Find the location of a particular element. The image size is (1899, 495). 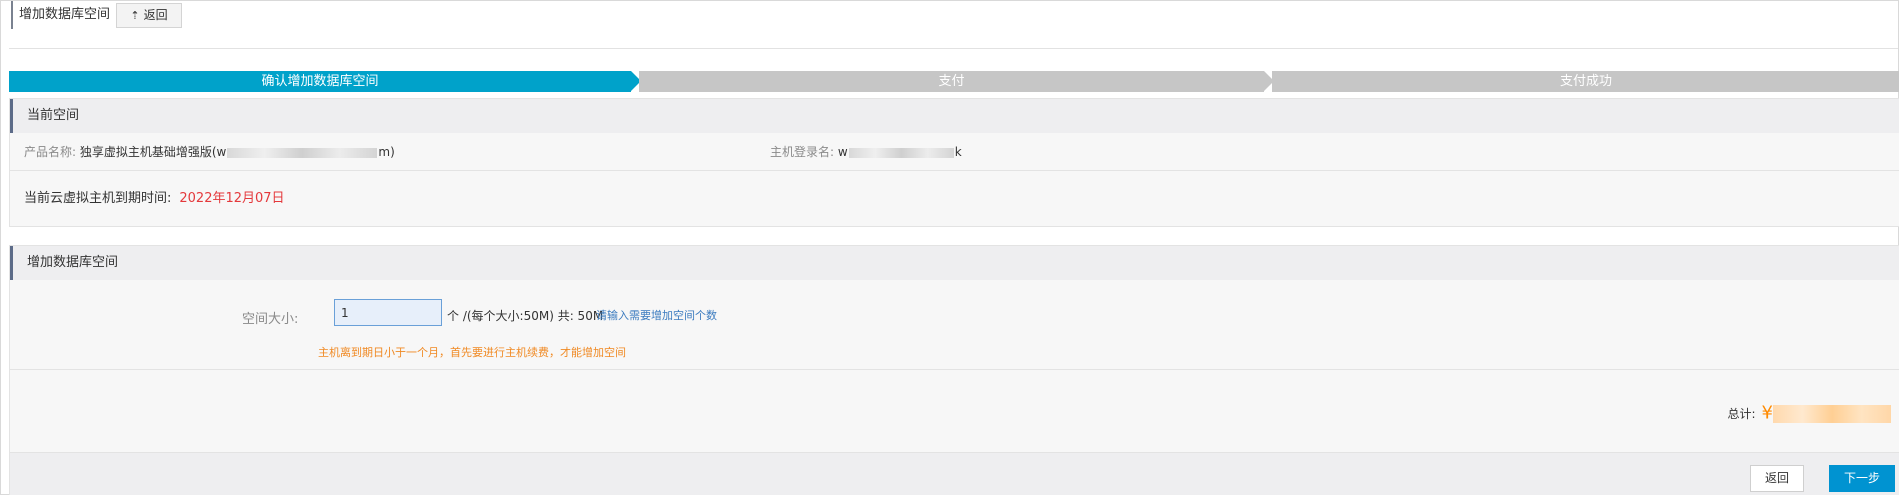

space-size-label: 空间大小: is located at coordinates (270, 319).